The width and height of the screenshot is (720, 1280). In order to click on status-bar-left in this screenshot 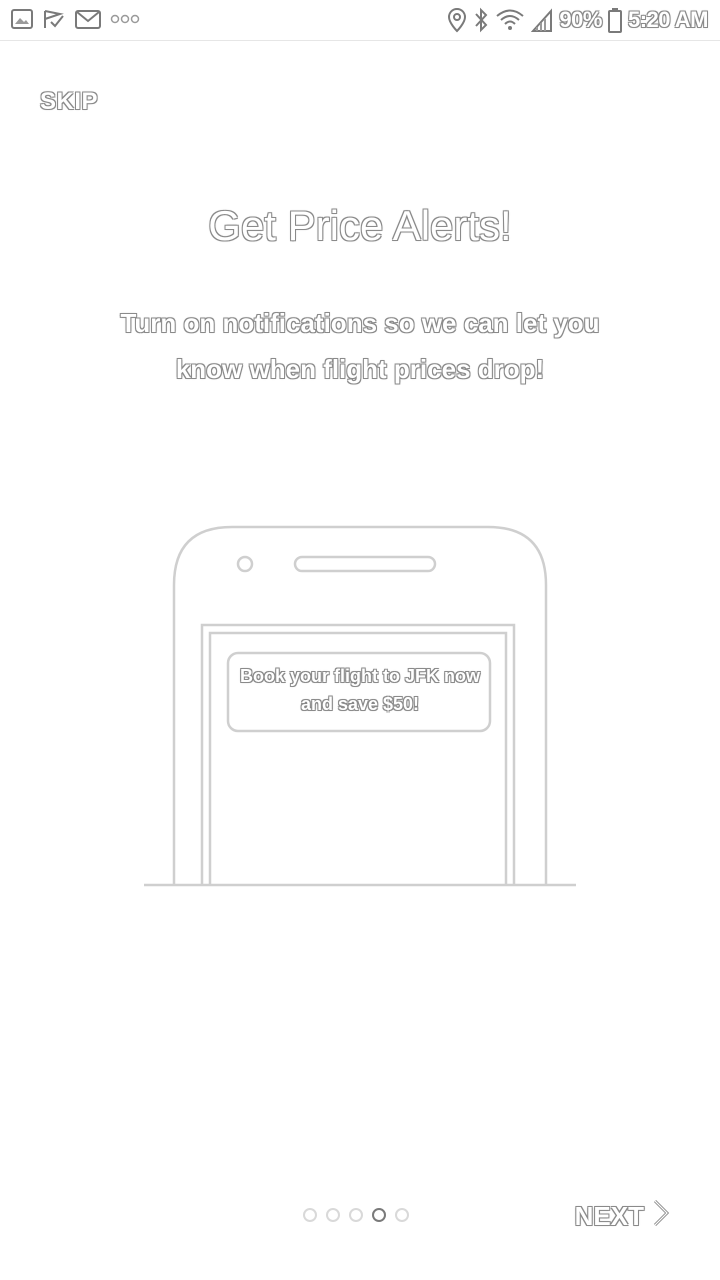, I will do `click(75, 19)`.